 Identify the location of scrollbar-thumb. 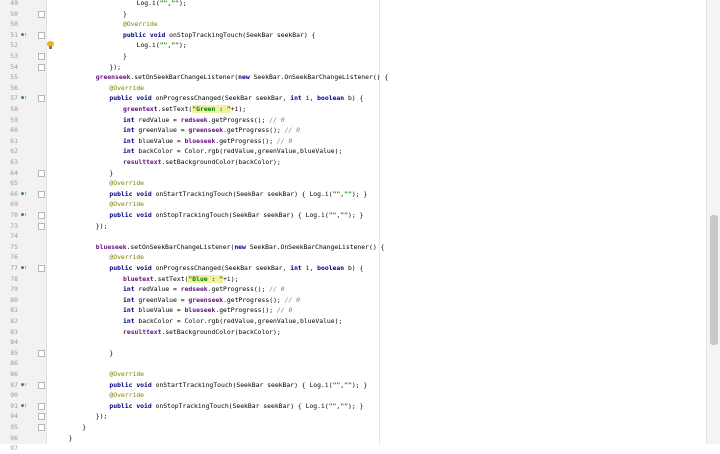
(714, 280).